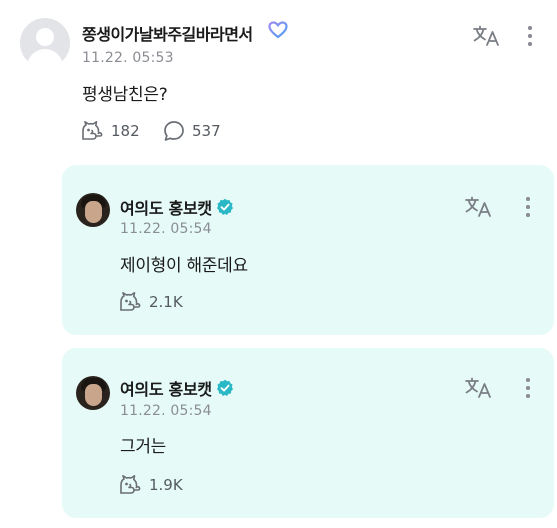 This screenshot has width=557, height=528. I want to click on like-button: 2.1K, so click(150, 302).